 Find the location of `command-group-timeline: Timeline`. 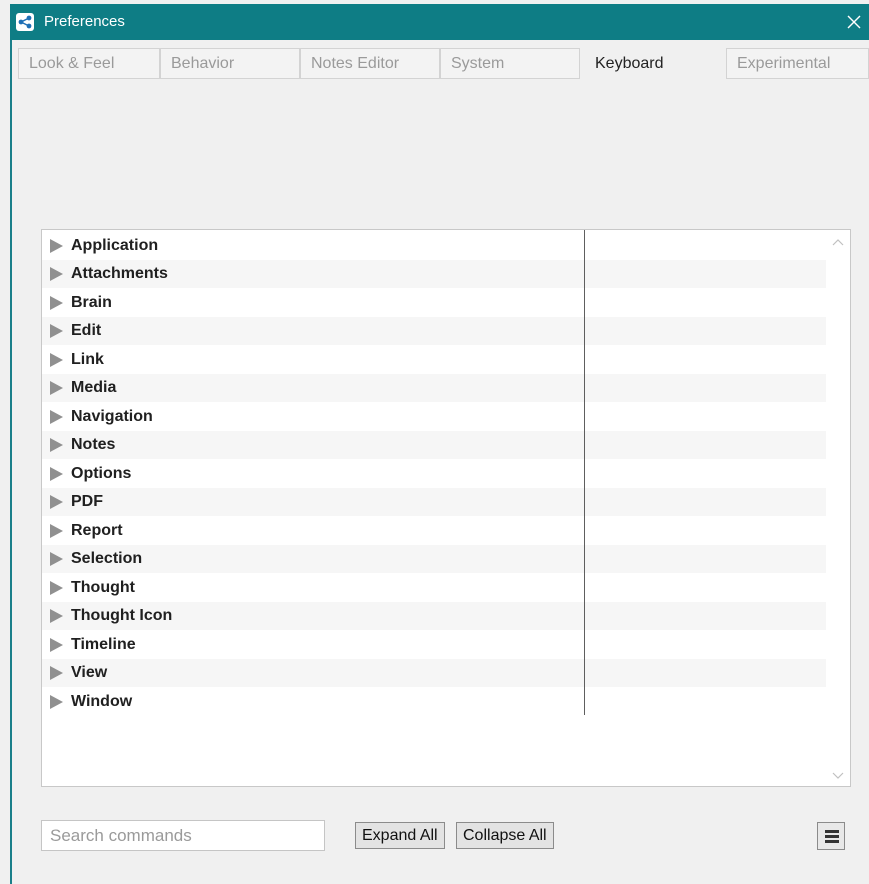

command-group-timeline: Timeline is located at coordinates (434, 645).